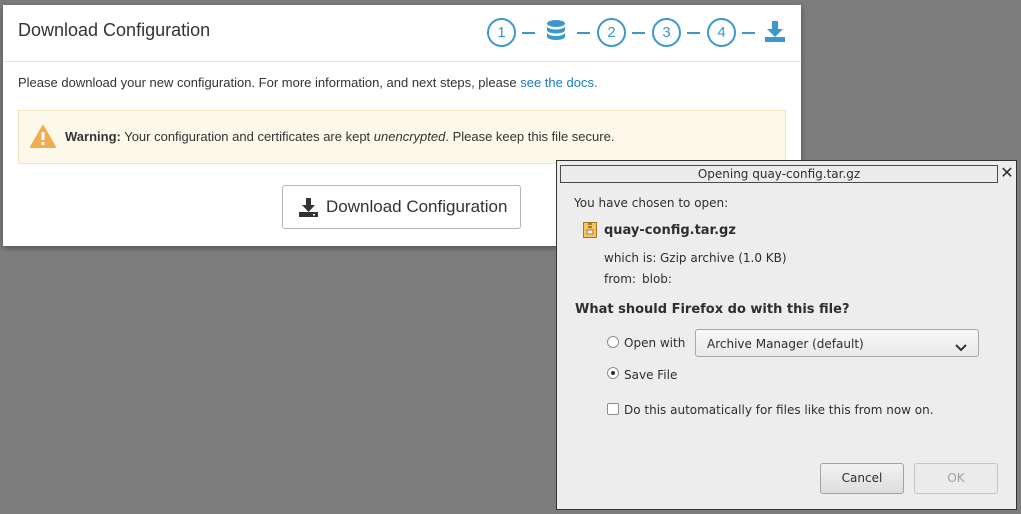  I want to click on setup-steps: 1 2 3 4, so click(637, 33).